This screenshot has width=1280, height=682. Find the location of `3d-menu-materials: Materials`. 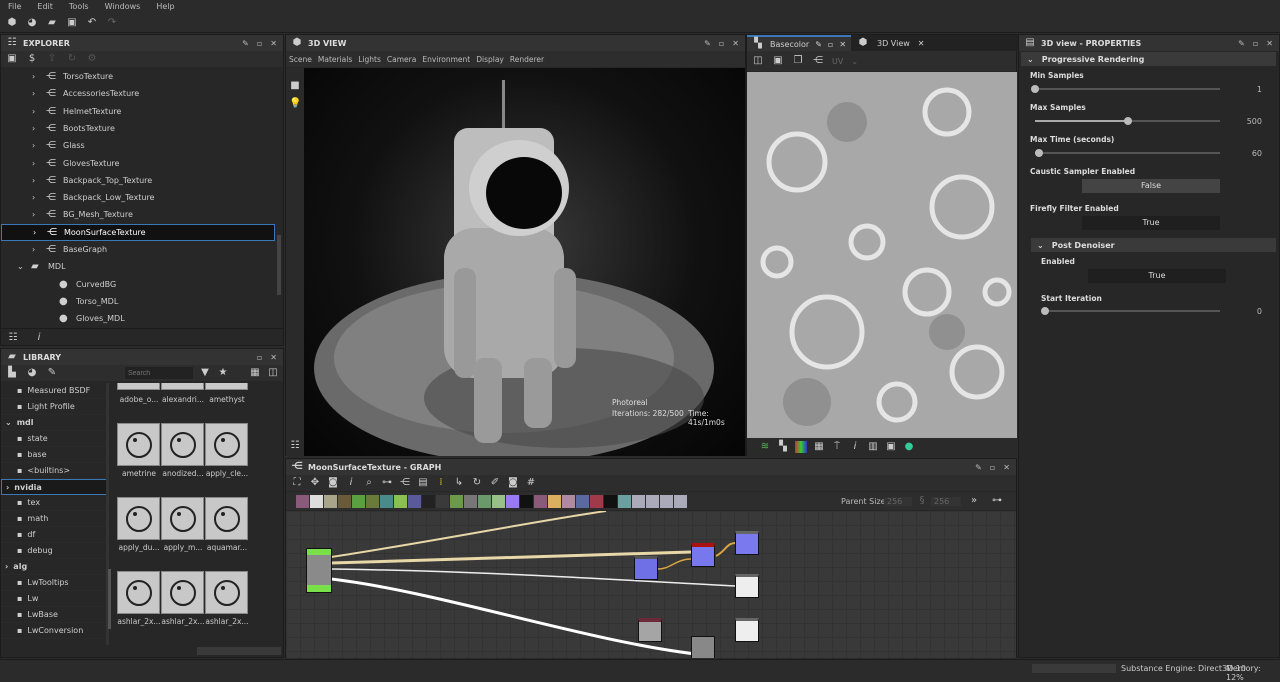

3d-menu-materials: Materials is located at coordinates (335, 59).